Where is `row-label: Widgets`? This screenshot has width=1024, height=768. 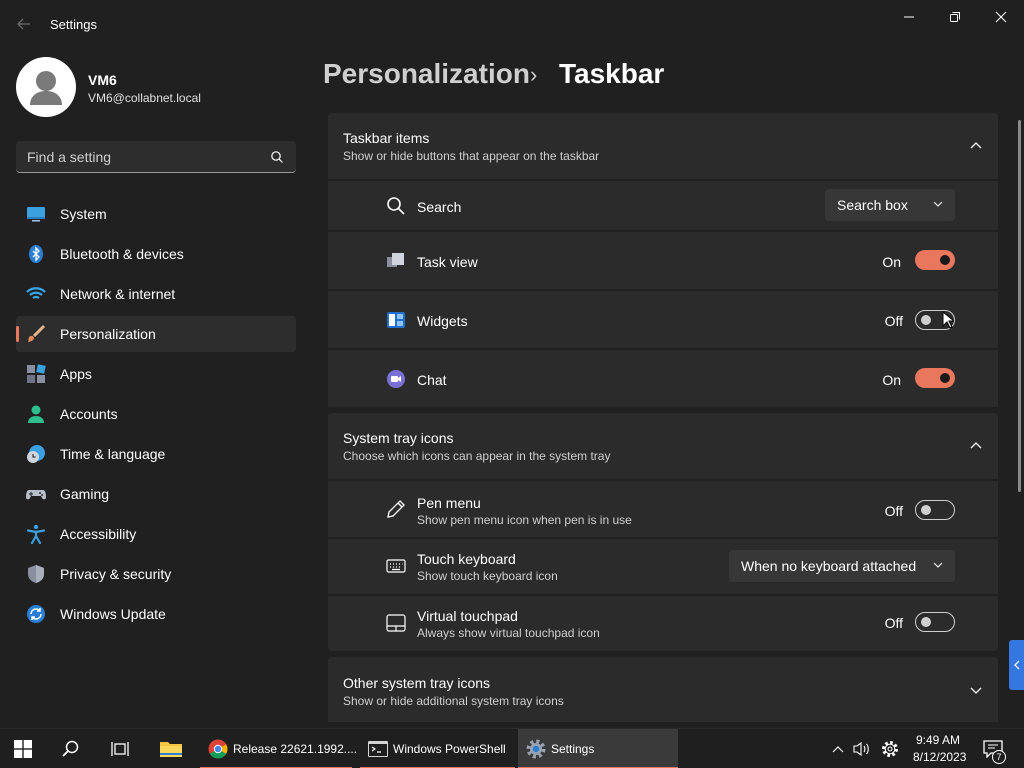
row-label: Widgets is located at coordinates (442, 321).